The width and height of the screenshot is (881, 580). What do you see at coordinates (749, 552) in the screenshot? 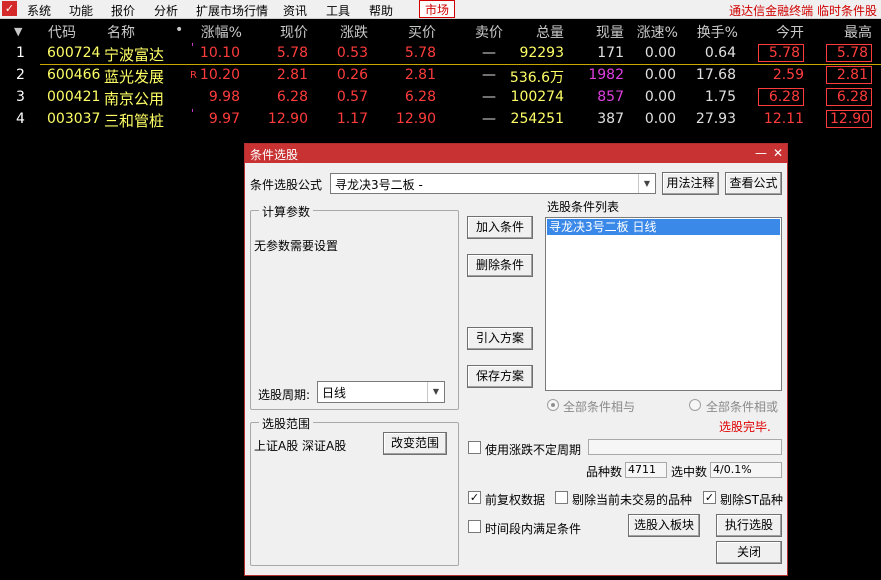
I see `close-button: 关闭` at bounding box center [749, 552].